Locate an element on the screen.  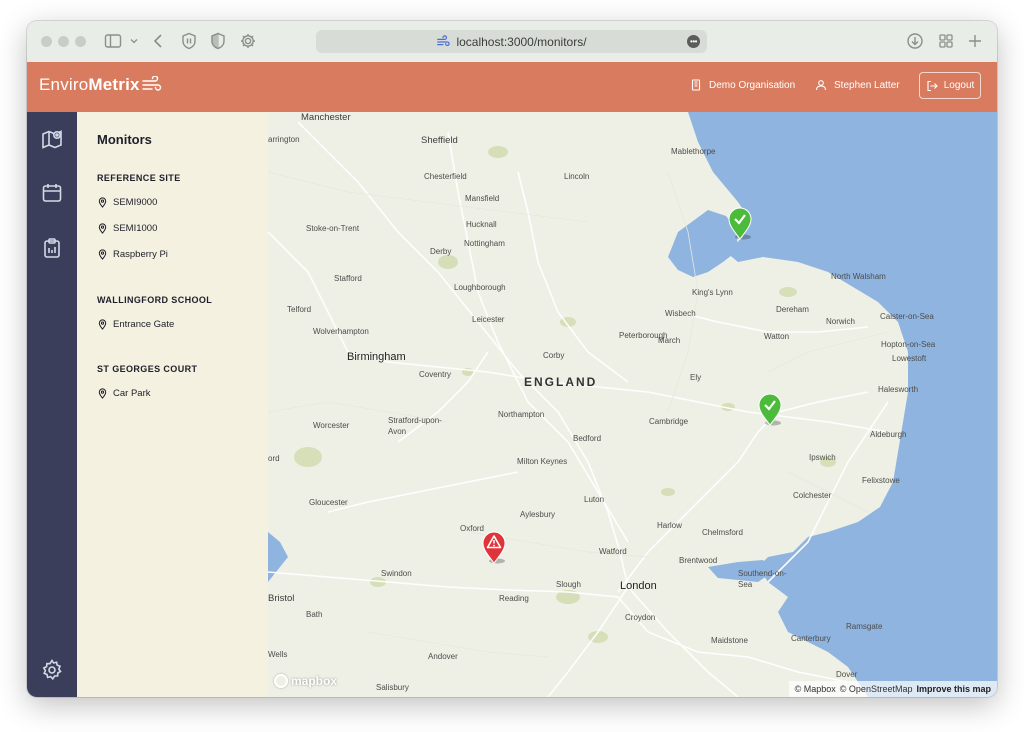
place-label: Slough is located at coordinates (568, 584).